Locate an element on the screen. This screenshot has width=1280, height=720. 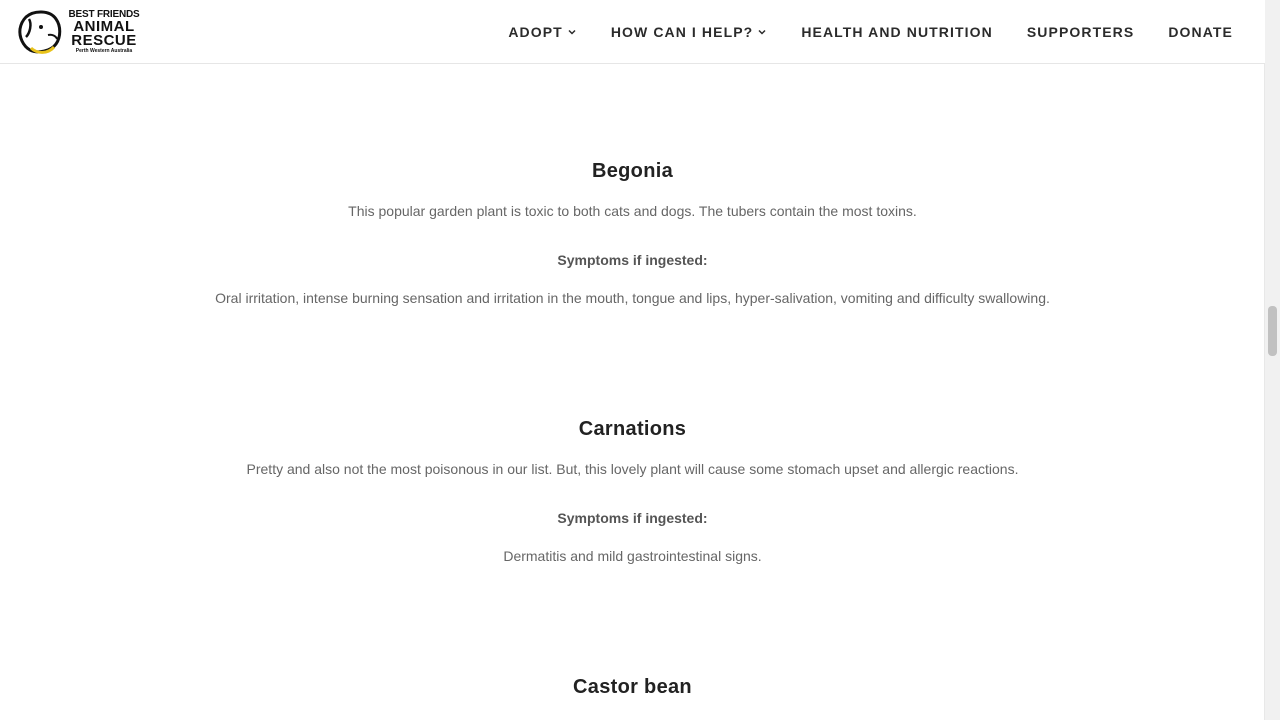
nav-item-label: SUPPORTERS is located at coordinates (1080, 31).